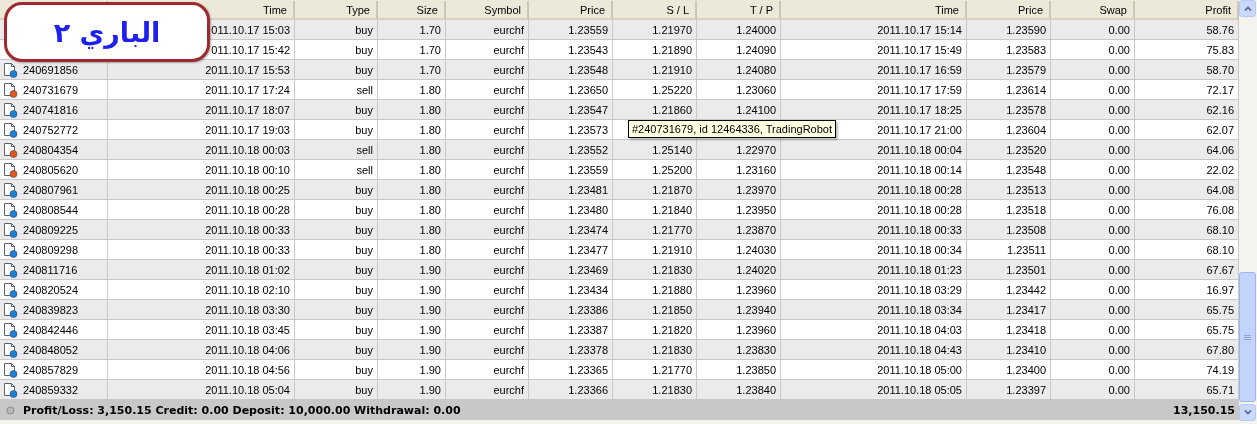  What do you see at coordinates (919, 349) in the screenshot?
I see `table-cell: 2011.10.18 04:43` at bounding box center [919, 349].